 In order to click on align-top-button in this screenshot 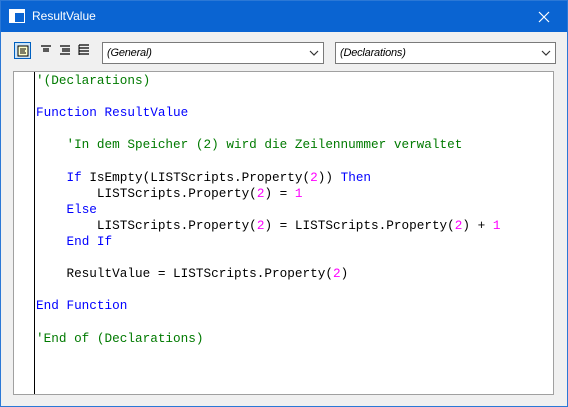, I will do `click(46, 50)`.